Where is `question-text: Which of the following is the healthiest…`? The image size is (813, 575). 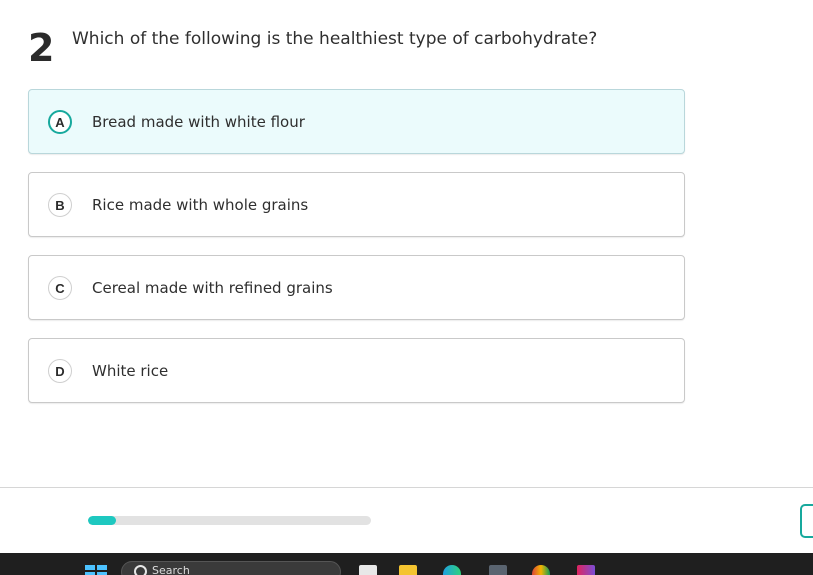 question-text: Which of the following is the healthiest… is located at coordinates (335, 39).